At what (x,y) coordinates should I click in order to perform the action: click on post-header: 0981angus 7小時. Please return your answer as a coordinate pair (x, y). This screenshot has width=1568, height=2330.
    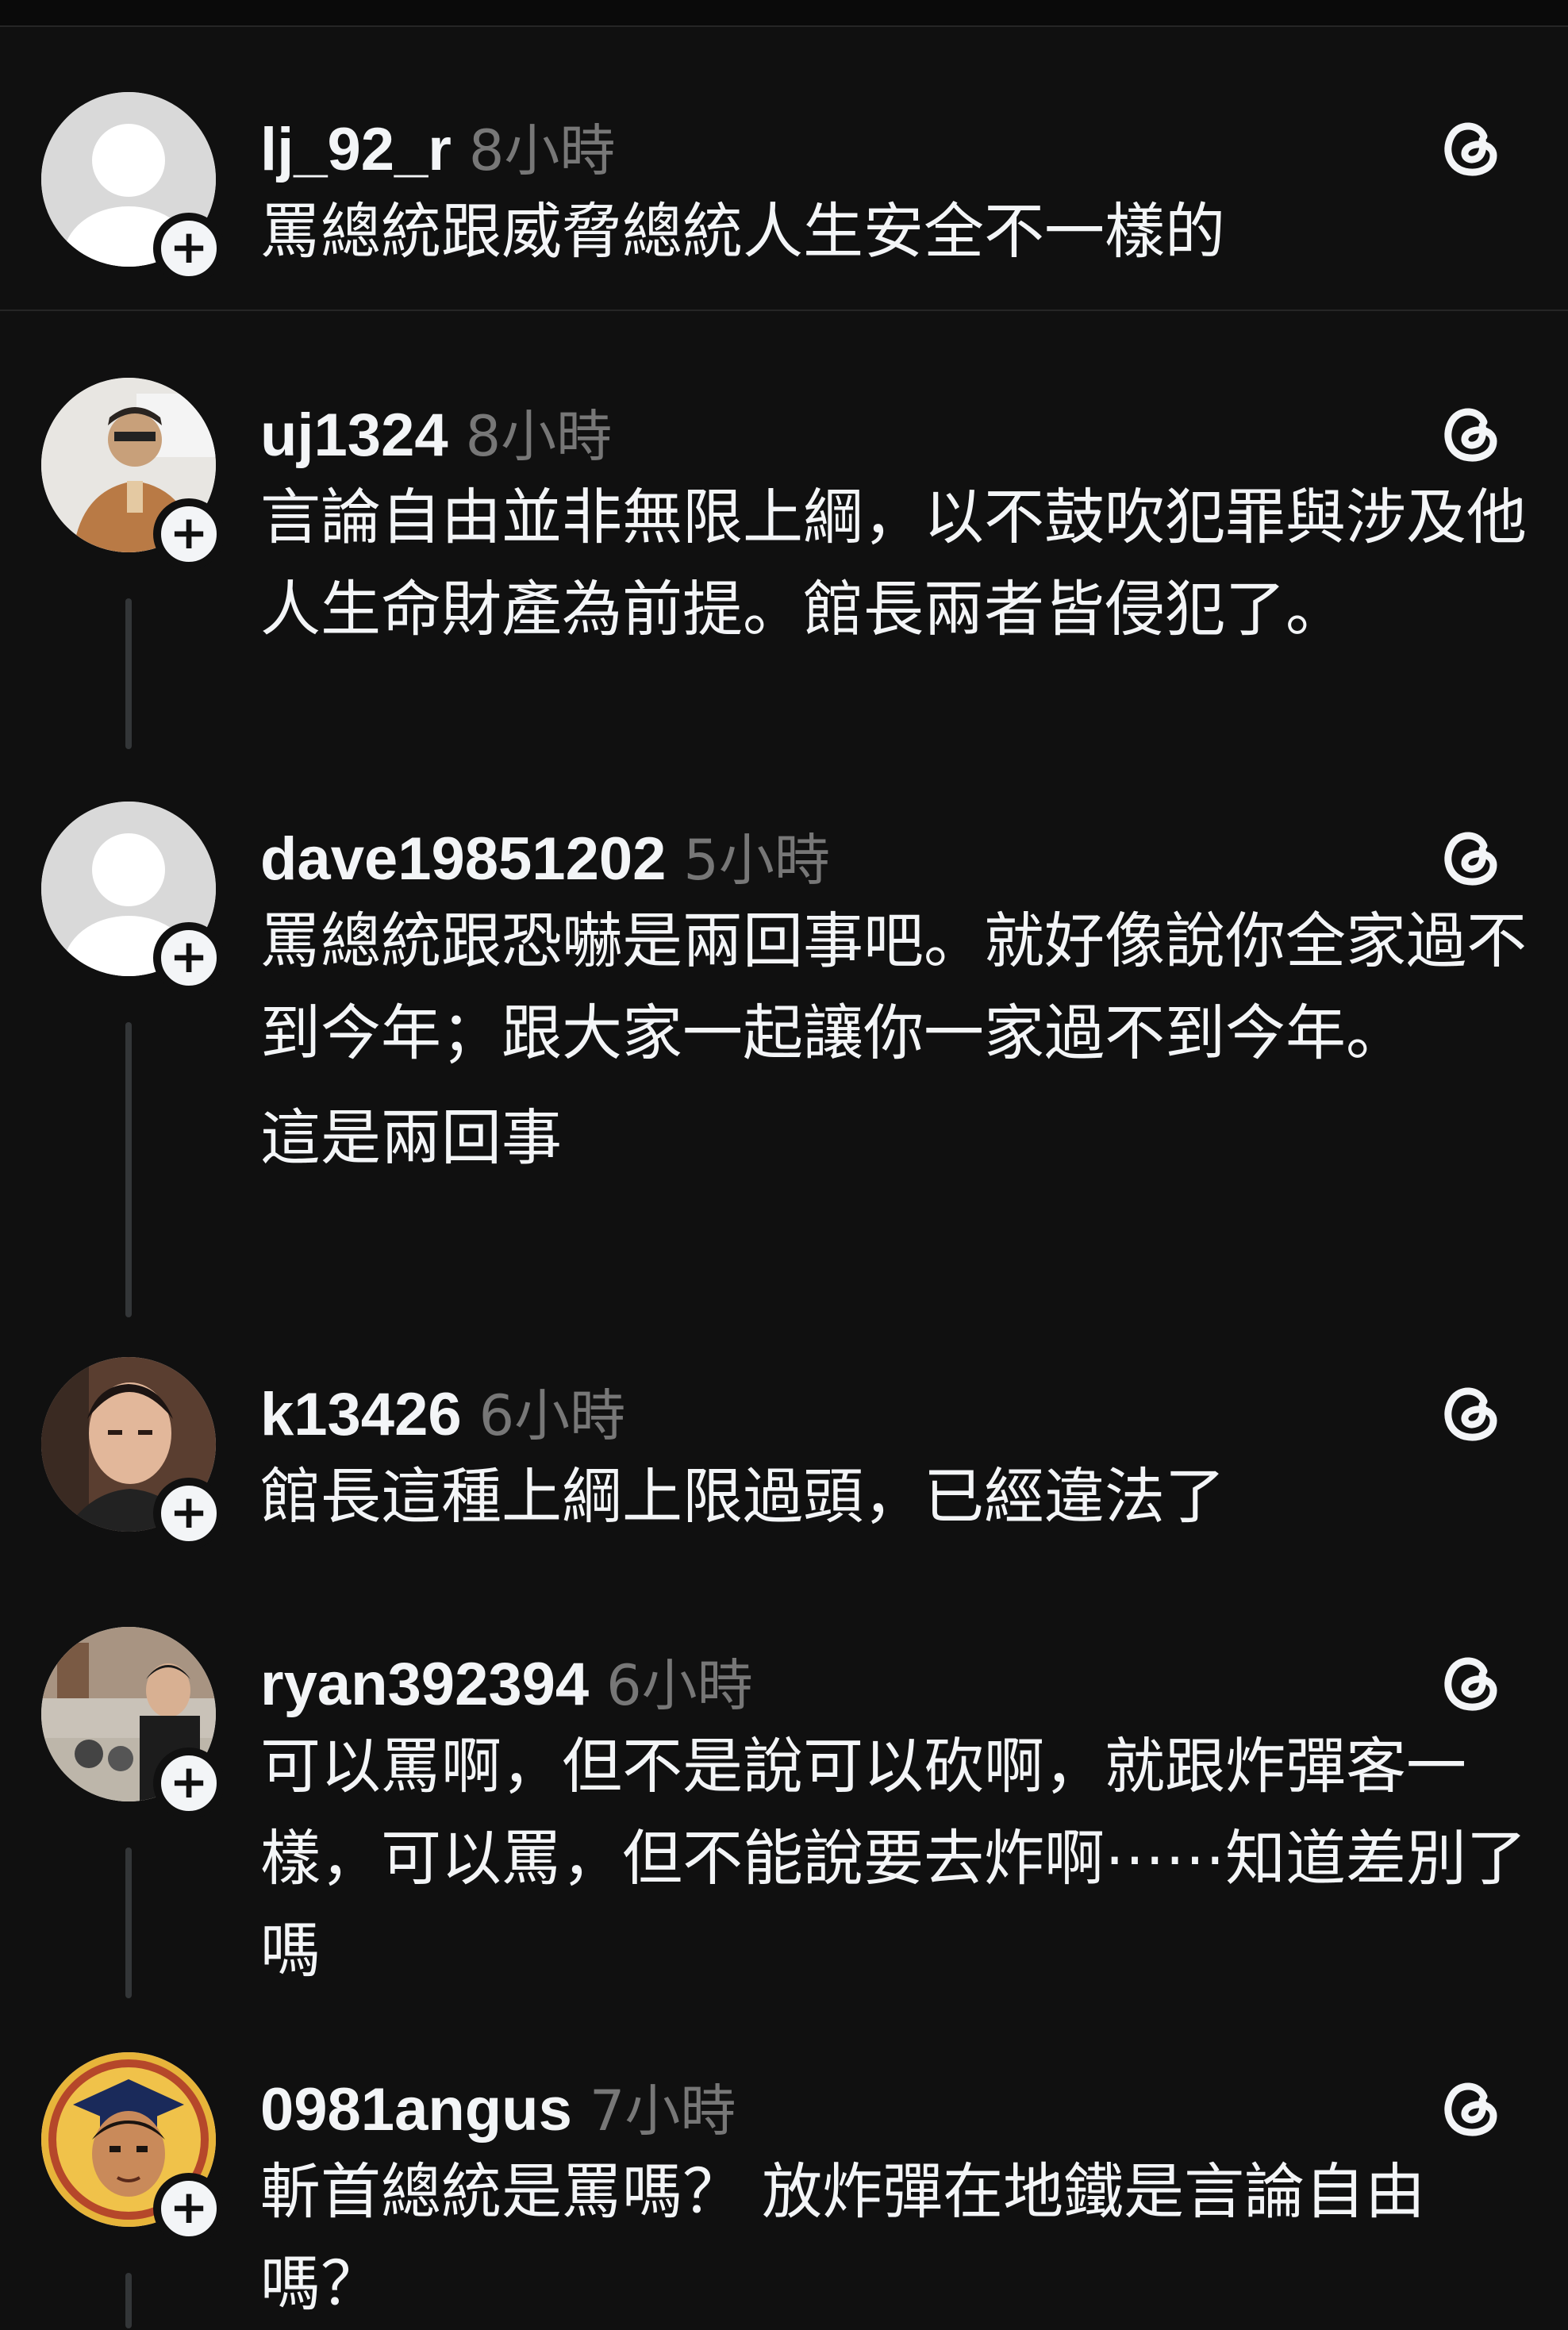
    Looking at the image, I should click on (498, 2105).